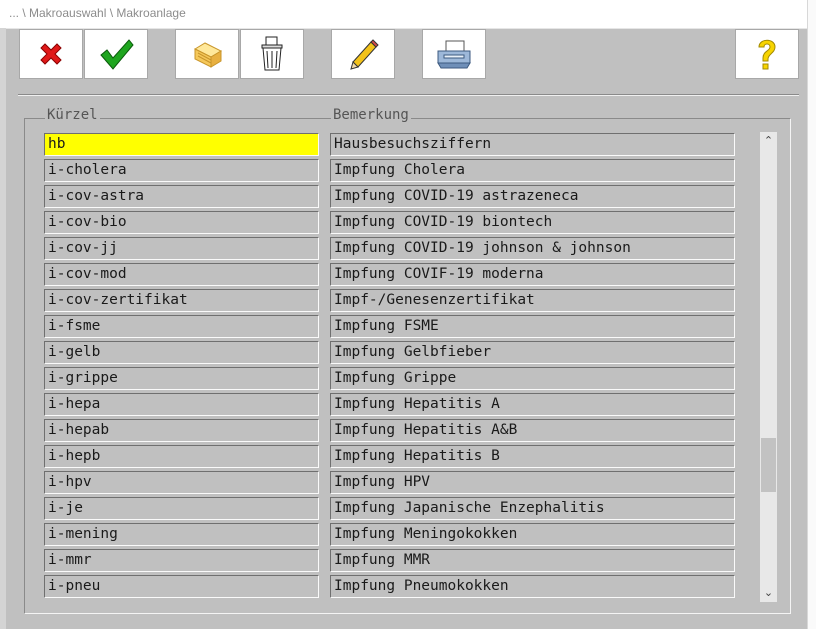 The width and height of the screenshot is (816, 629). I want to click on row-kuerzel-field: i-mmr, so click(181, 560).